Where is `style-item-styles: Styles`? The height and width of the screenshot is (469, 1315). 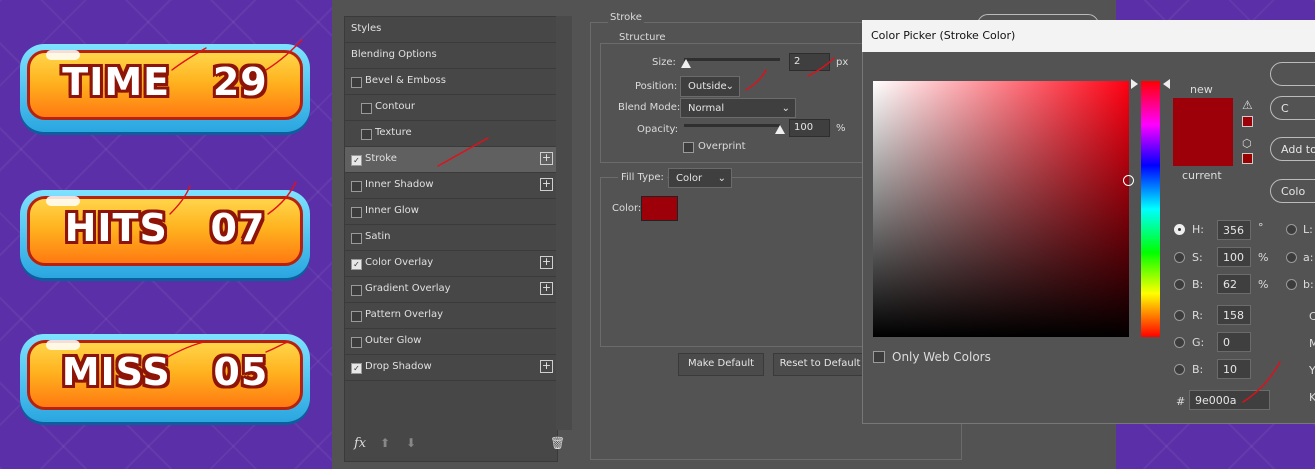
style-item-styles: Styles is located at coordinates (451, 30).